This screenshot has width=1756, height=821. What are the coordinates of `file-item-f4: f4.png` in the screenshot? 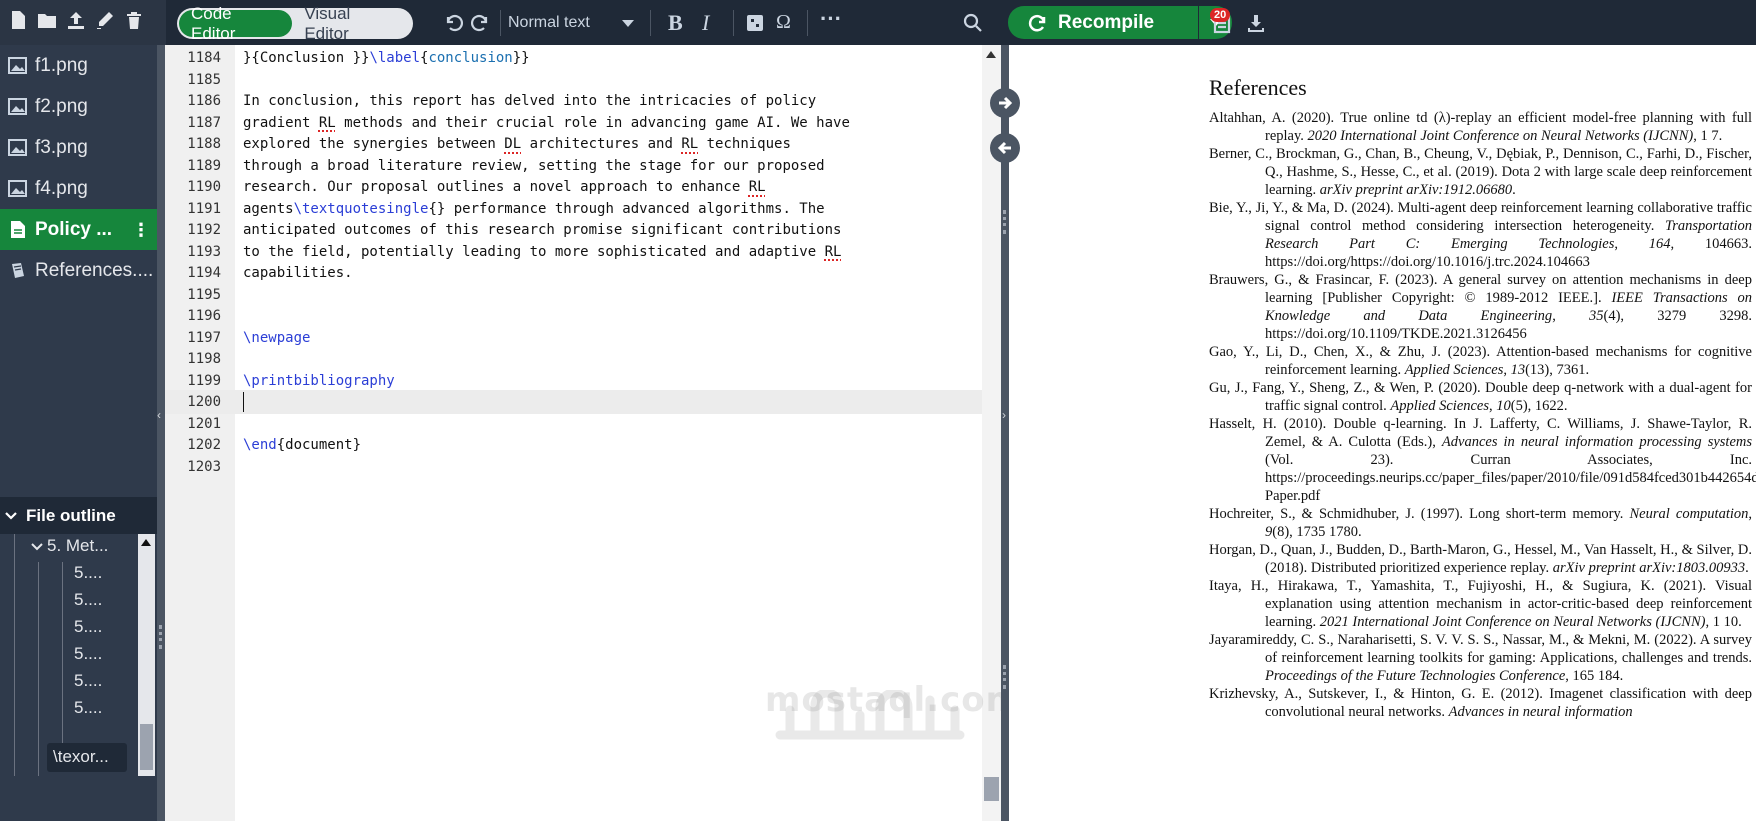 It's located at (80, 188).